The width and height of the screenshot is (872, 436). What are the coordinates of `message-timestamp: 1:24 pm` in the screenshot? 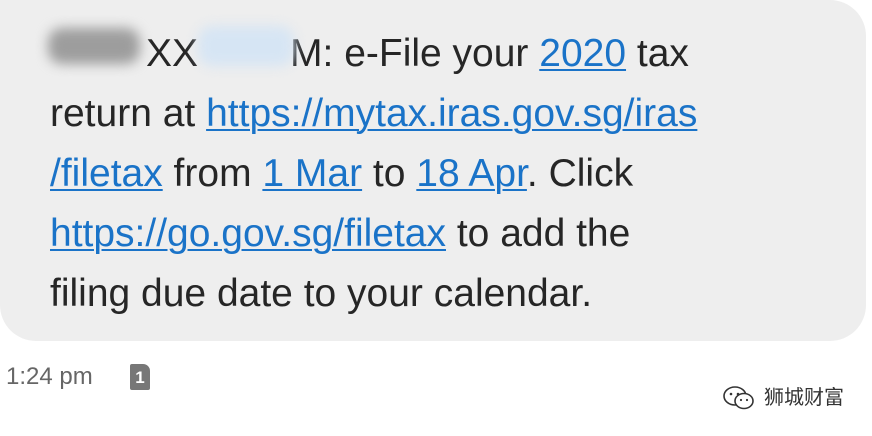 It's located at (49, 376).